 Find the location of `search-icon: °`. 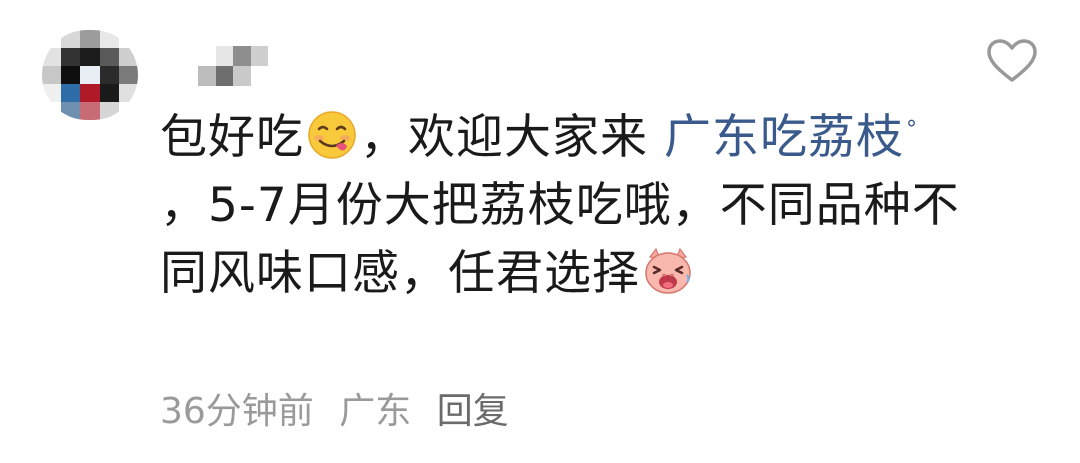

search-icon: ° is located at coordinates (911, 130).